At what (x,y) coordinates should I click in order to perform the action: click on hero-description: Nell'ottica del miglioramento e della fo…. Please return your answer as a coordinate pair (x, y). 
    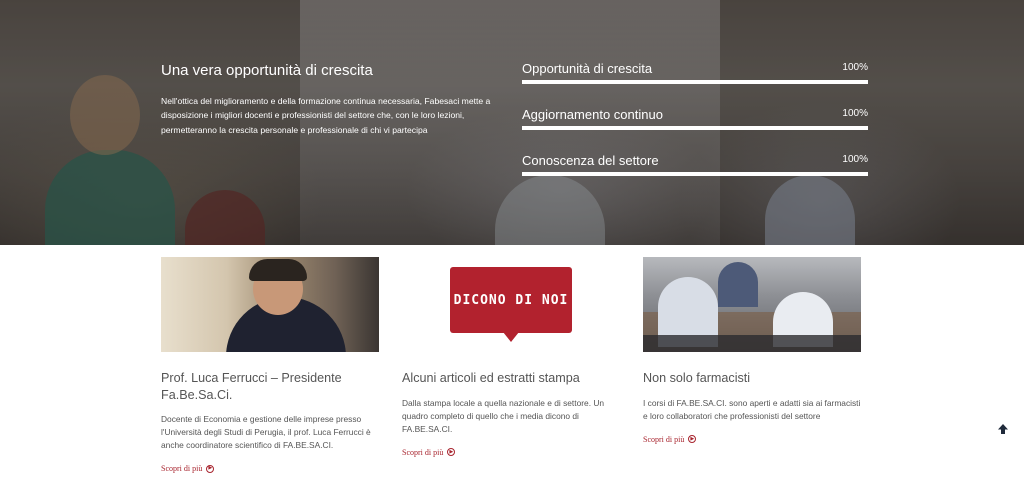
    Looking at the image, I should click on (326, 115).